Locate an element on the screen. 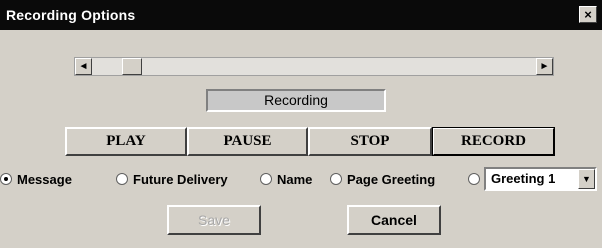 The width and height of the screenshot is (602, 248). scroll-left-button: ◄ is located at coordinates (83, 66).